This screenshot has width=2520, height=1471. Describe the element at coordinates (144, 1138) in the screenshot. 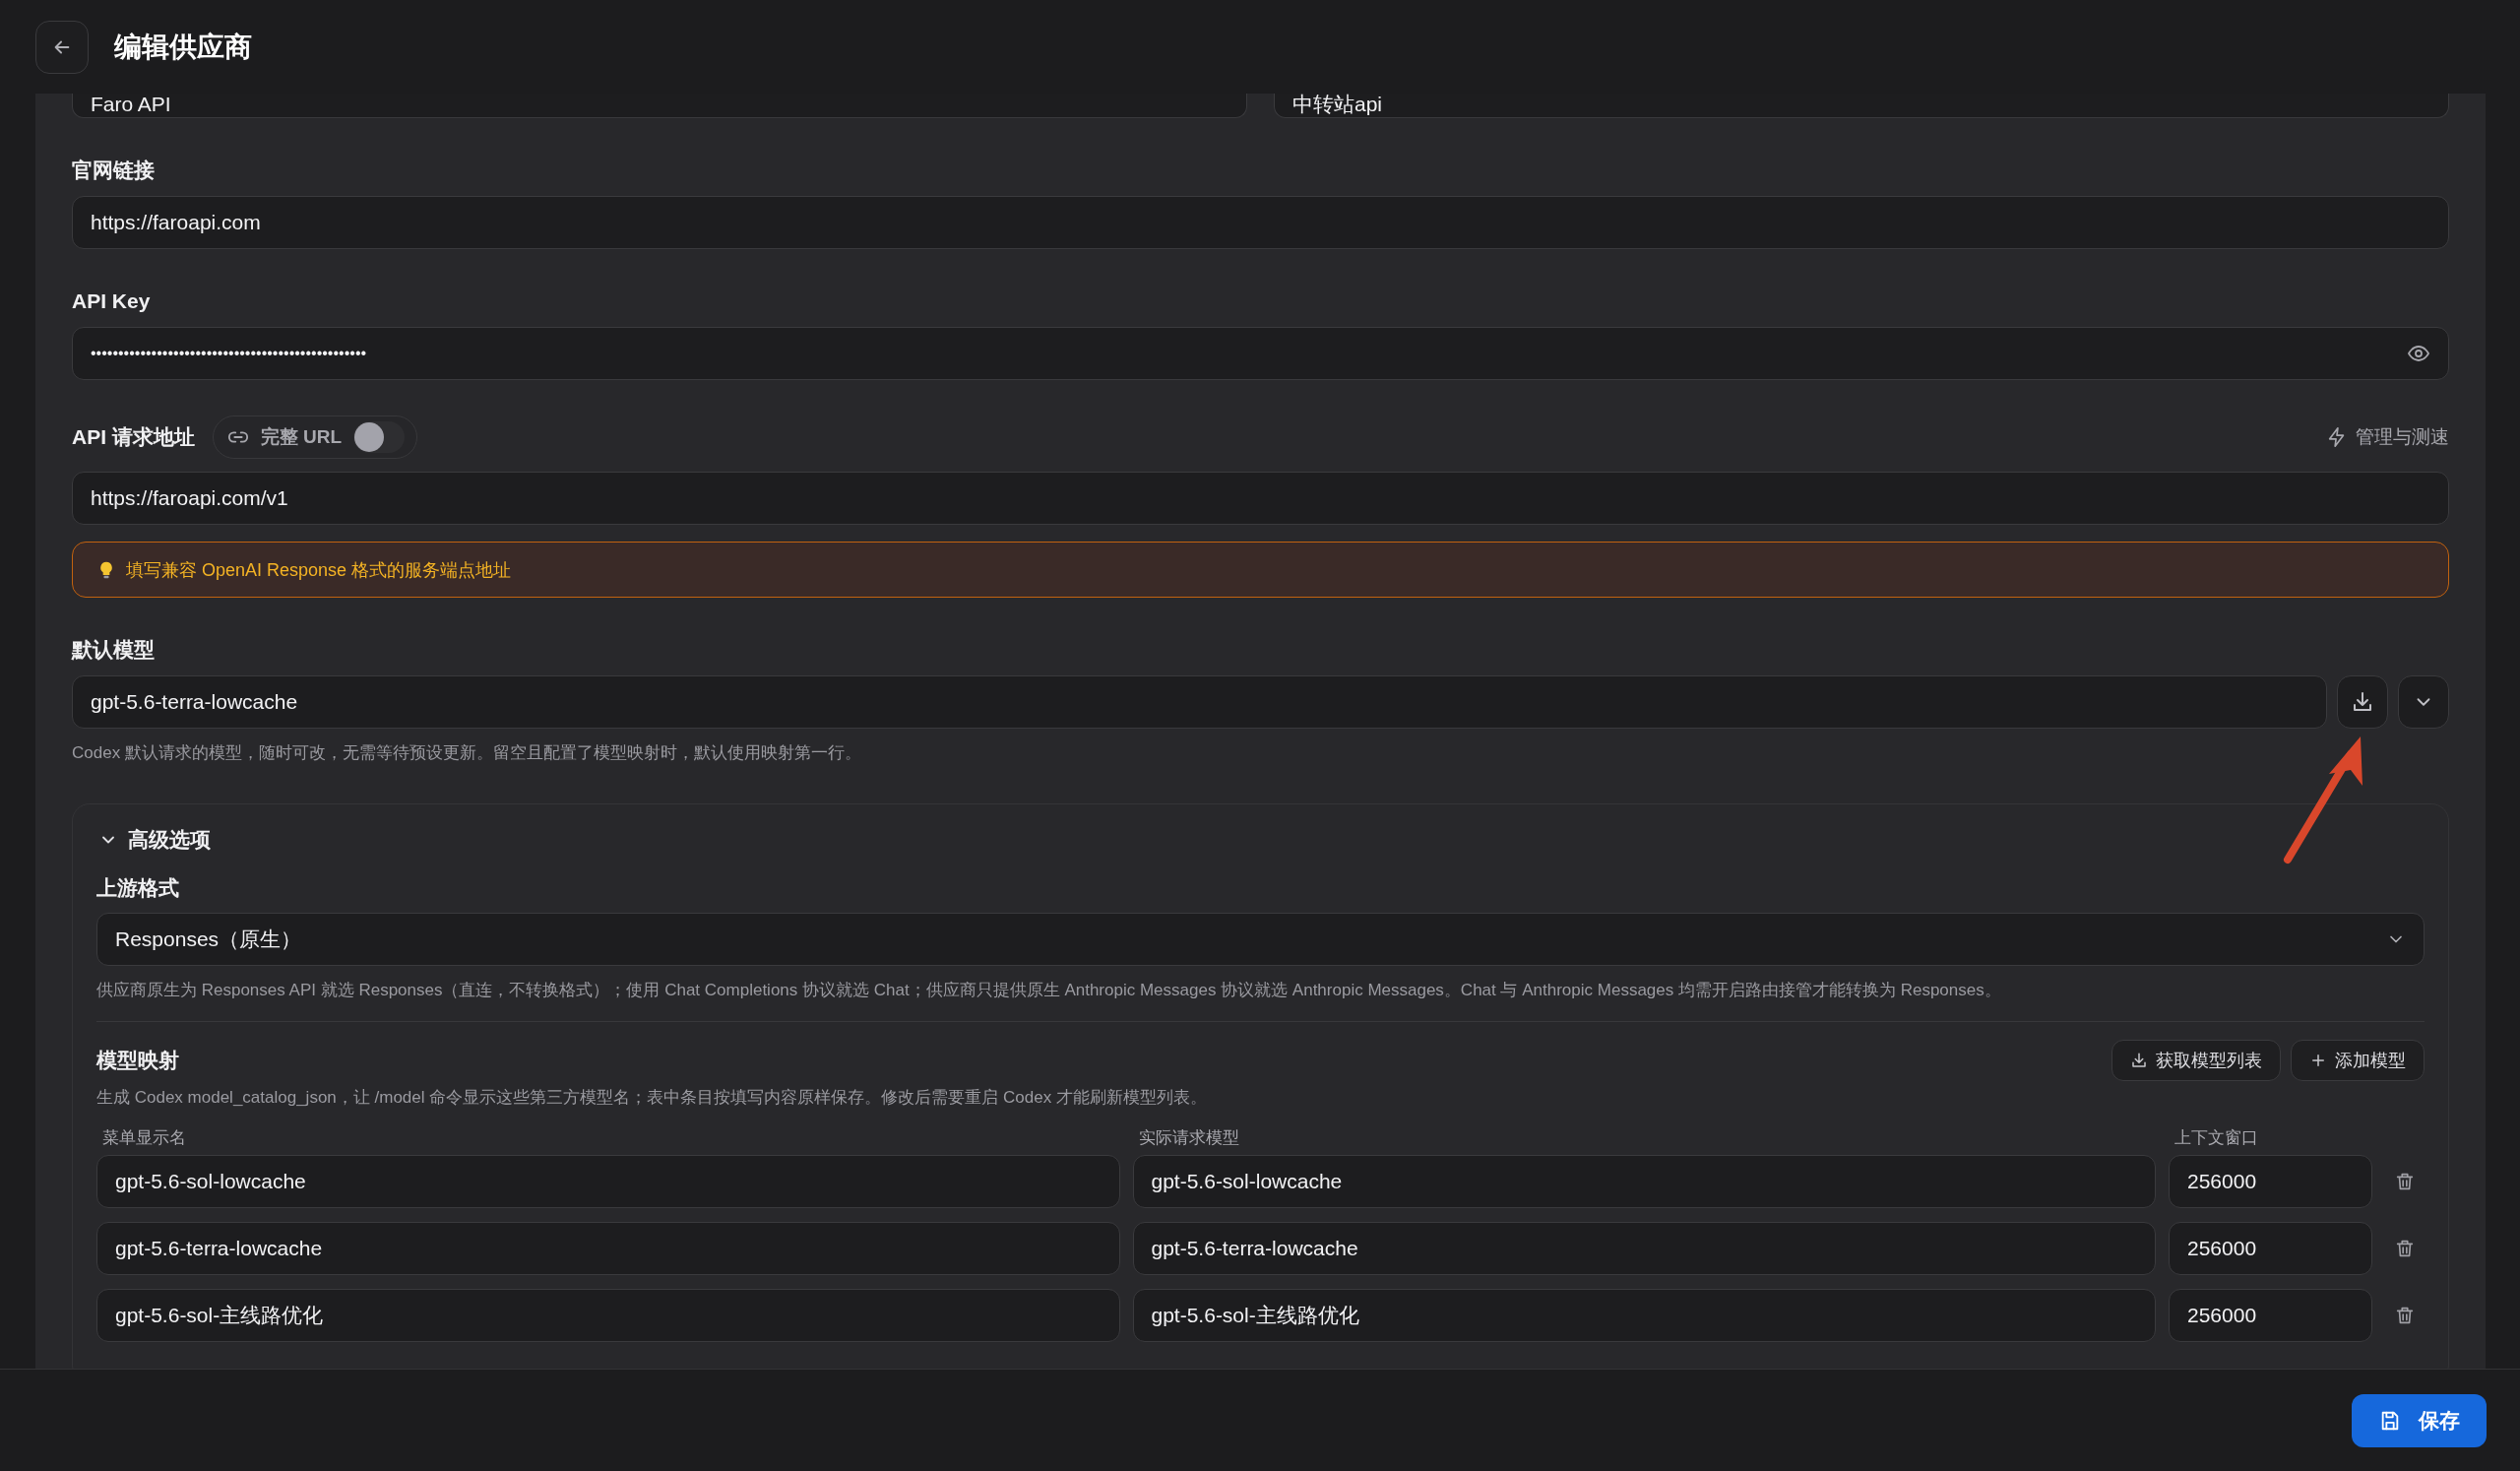

I see `column-header: 菜单显示名` at that location.